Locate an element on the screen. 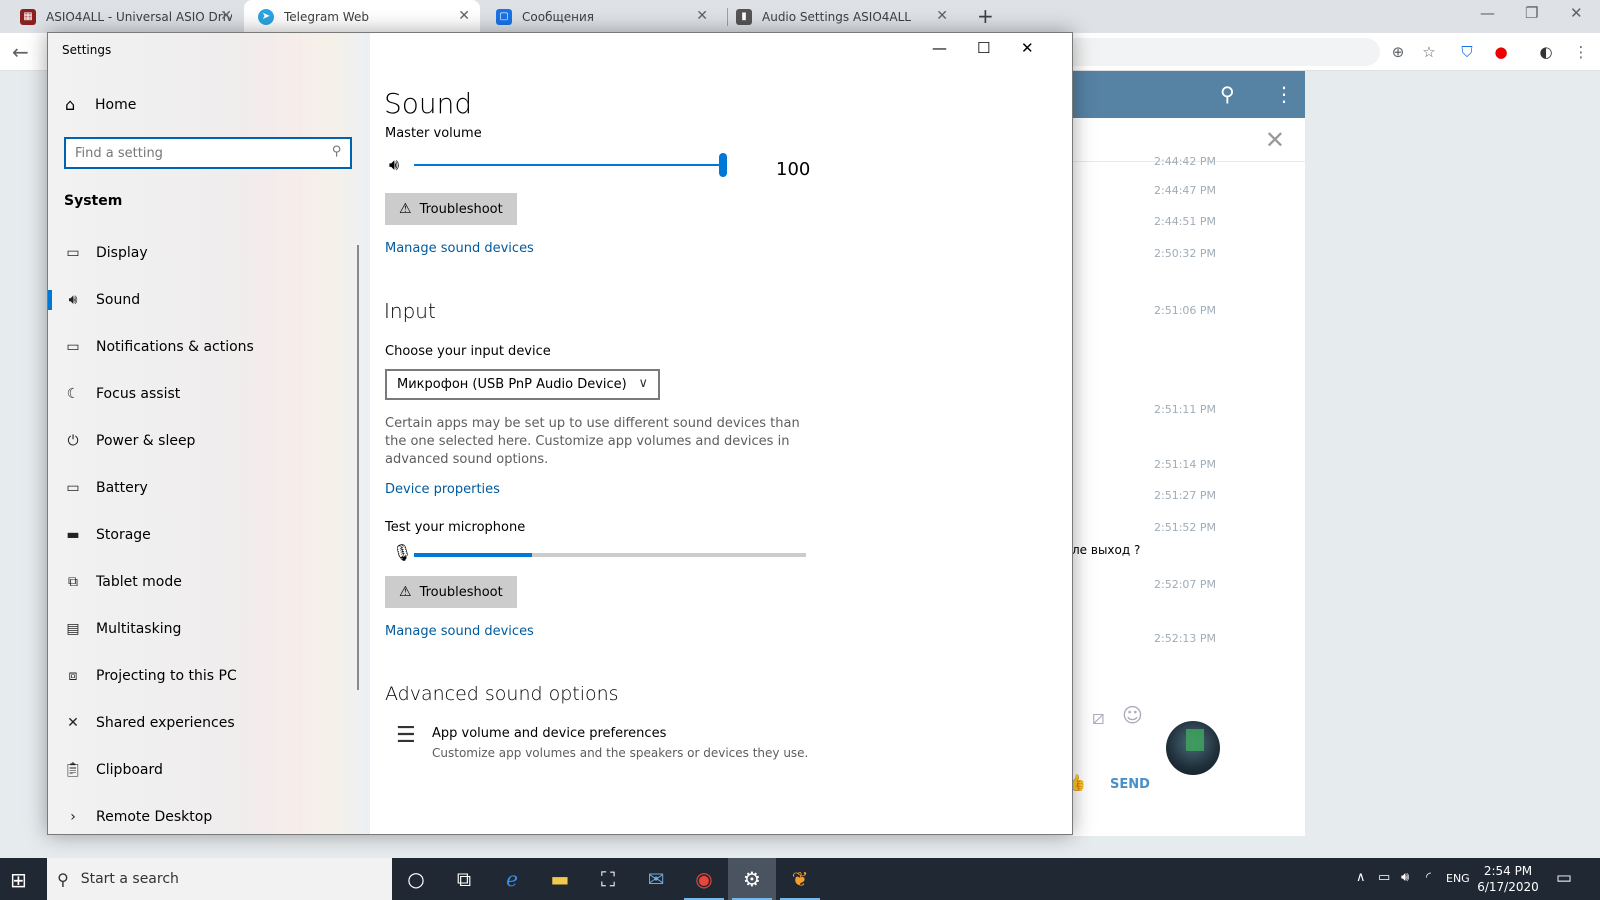  file-explorer-icon: ▬ is located at coordinates (560, 879).